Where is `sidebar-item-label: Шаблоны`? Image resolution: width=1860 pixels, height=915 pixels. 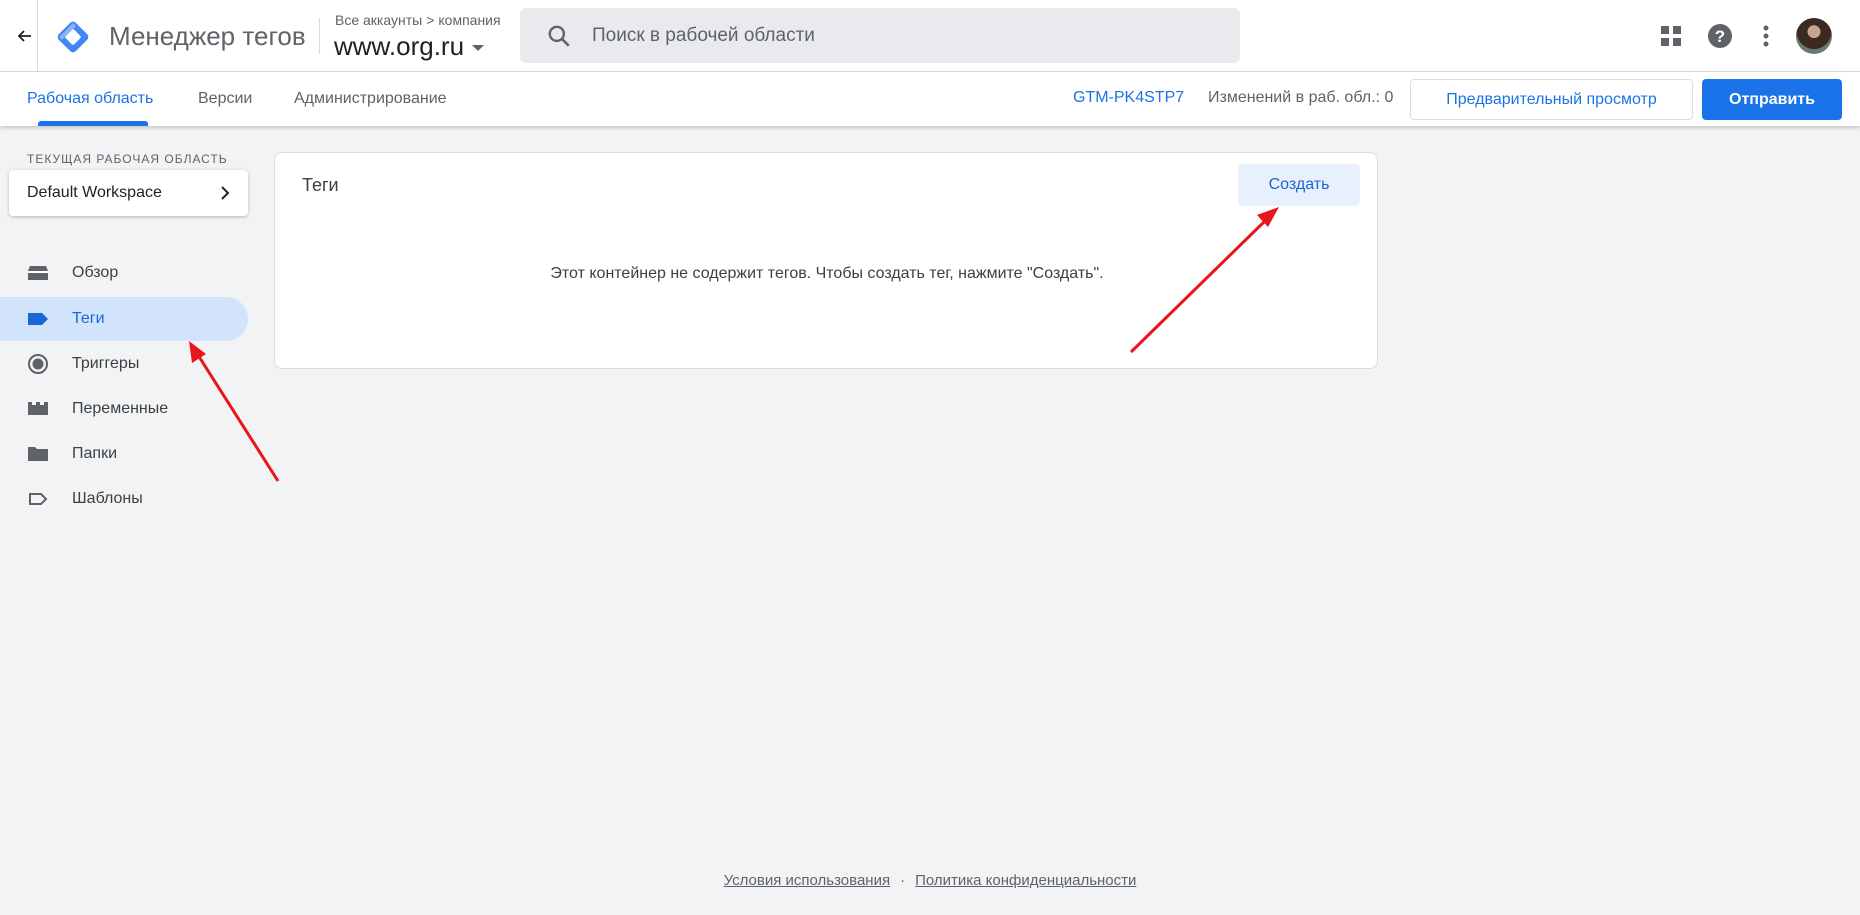 sidebar-item-label: Шаблоны is located at coordinates (107, 498).